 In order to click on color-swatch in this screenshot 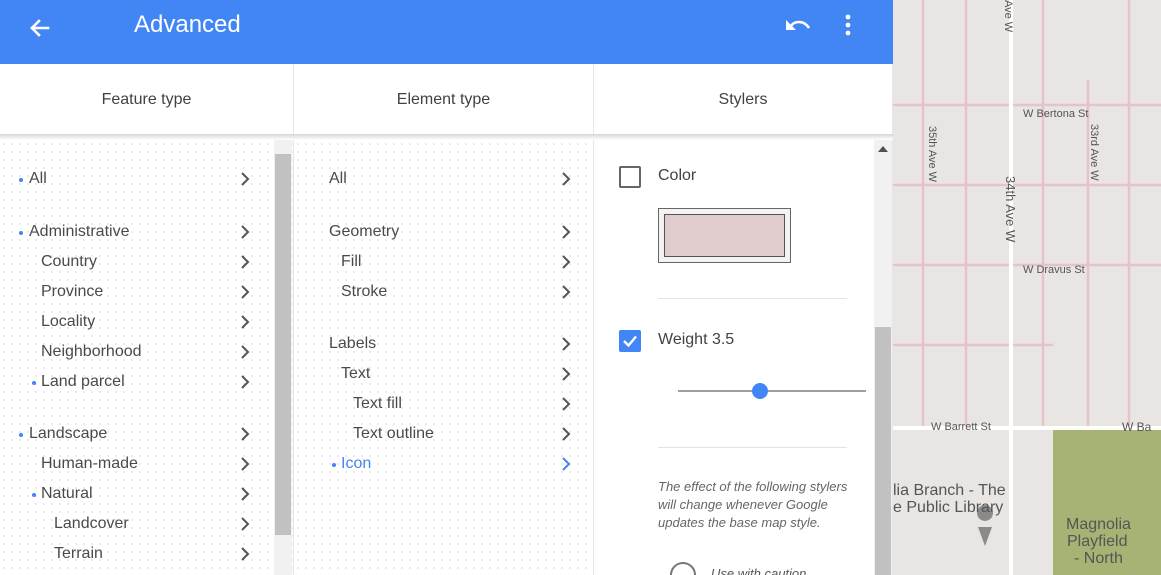, I will do `click(724, 235)`.